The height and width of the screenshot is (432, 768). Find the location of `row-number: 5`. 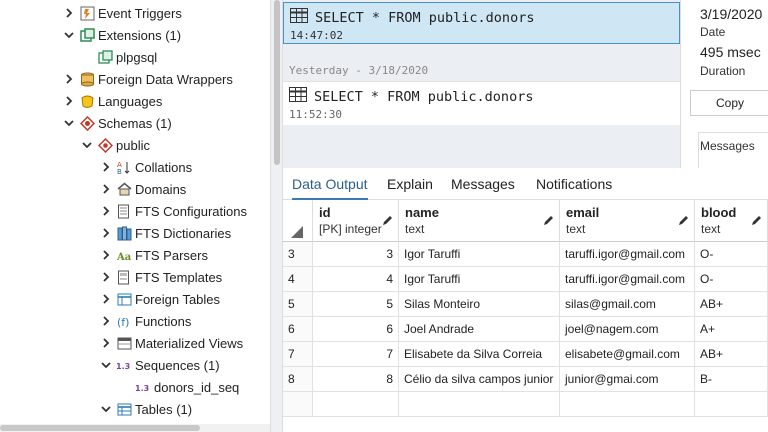

row-number: 5 is located at coordinates (298, 304).